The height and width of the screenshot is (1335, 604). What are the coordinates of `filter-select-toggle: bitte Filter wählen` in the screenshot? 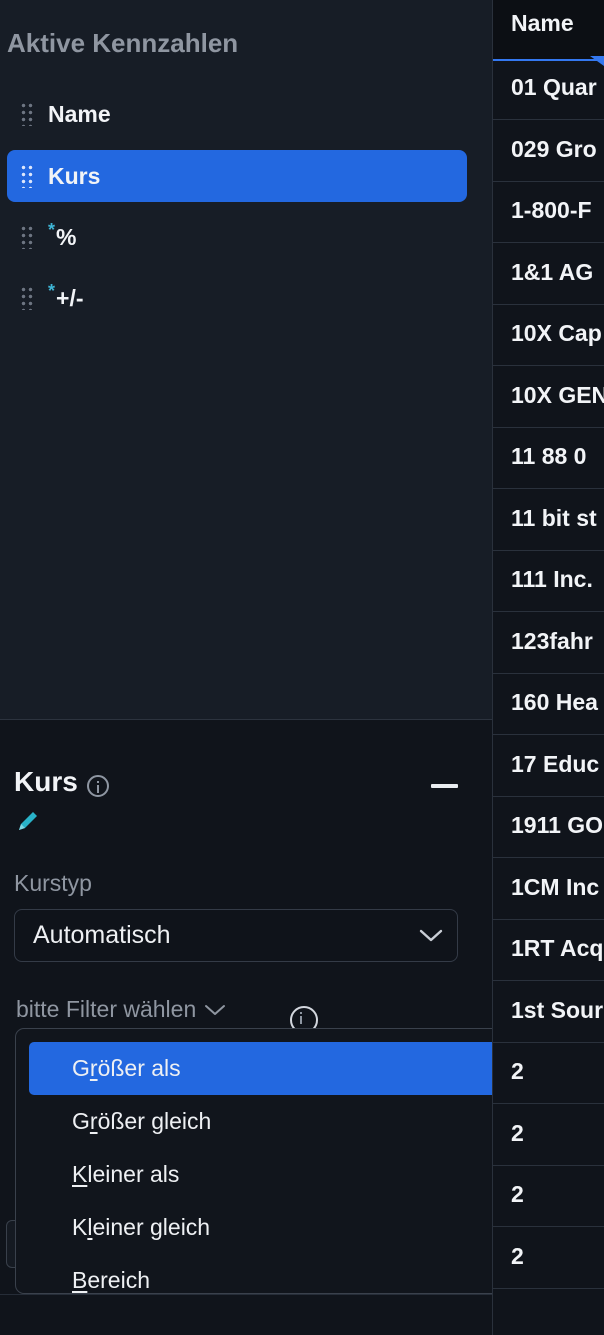 It's located at (121, 1009).